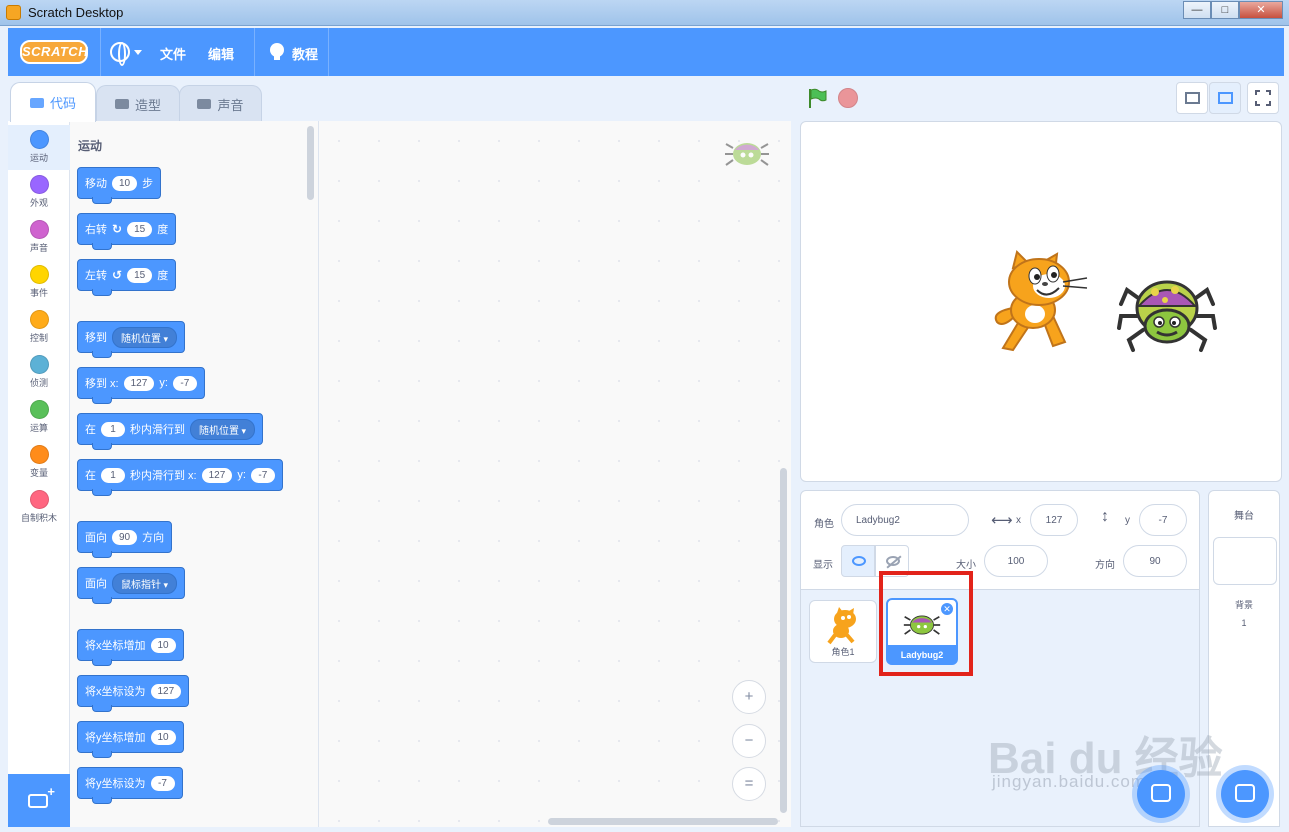 The image size is (1289, 832). What do you see at coordinates (39, 139) in the screenshot?
I see `motion-dot-icon` at bounding box center [39, 139].